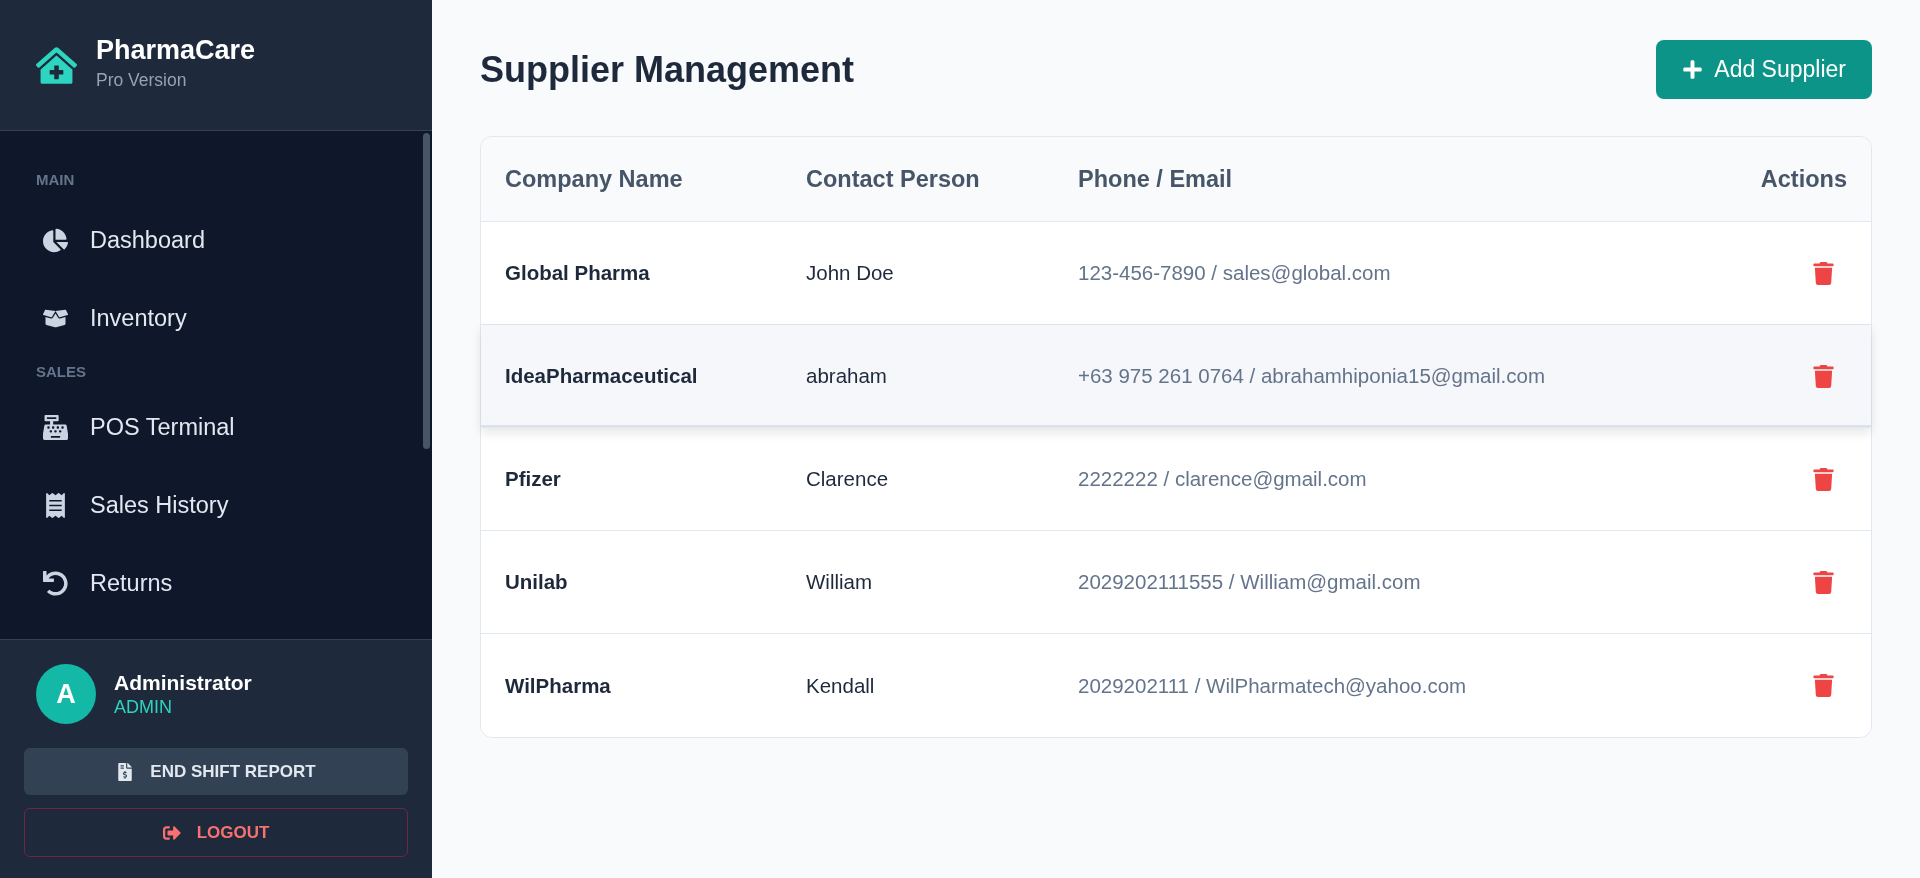 The width and height of the screenshot is (1920, 878). Describe the element at coordinates (1272, 685) in the screenshot. I see `phone-email-cell-text: 2029202111 / WilPharmatech@yahoo.com` at that location.